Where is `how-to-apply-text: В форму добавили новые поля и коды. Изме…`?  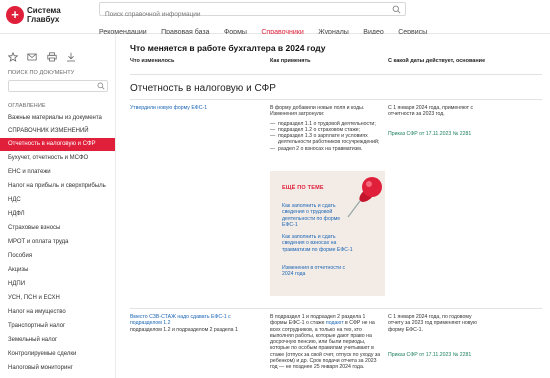
how-to-apply-text: В форму добавили новые поля и коды. Изме… is located at coordinates (326, 128).